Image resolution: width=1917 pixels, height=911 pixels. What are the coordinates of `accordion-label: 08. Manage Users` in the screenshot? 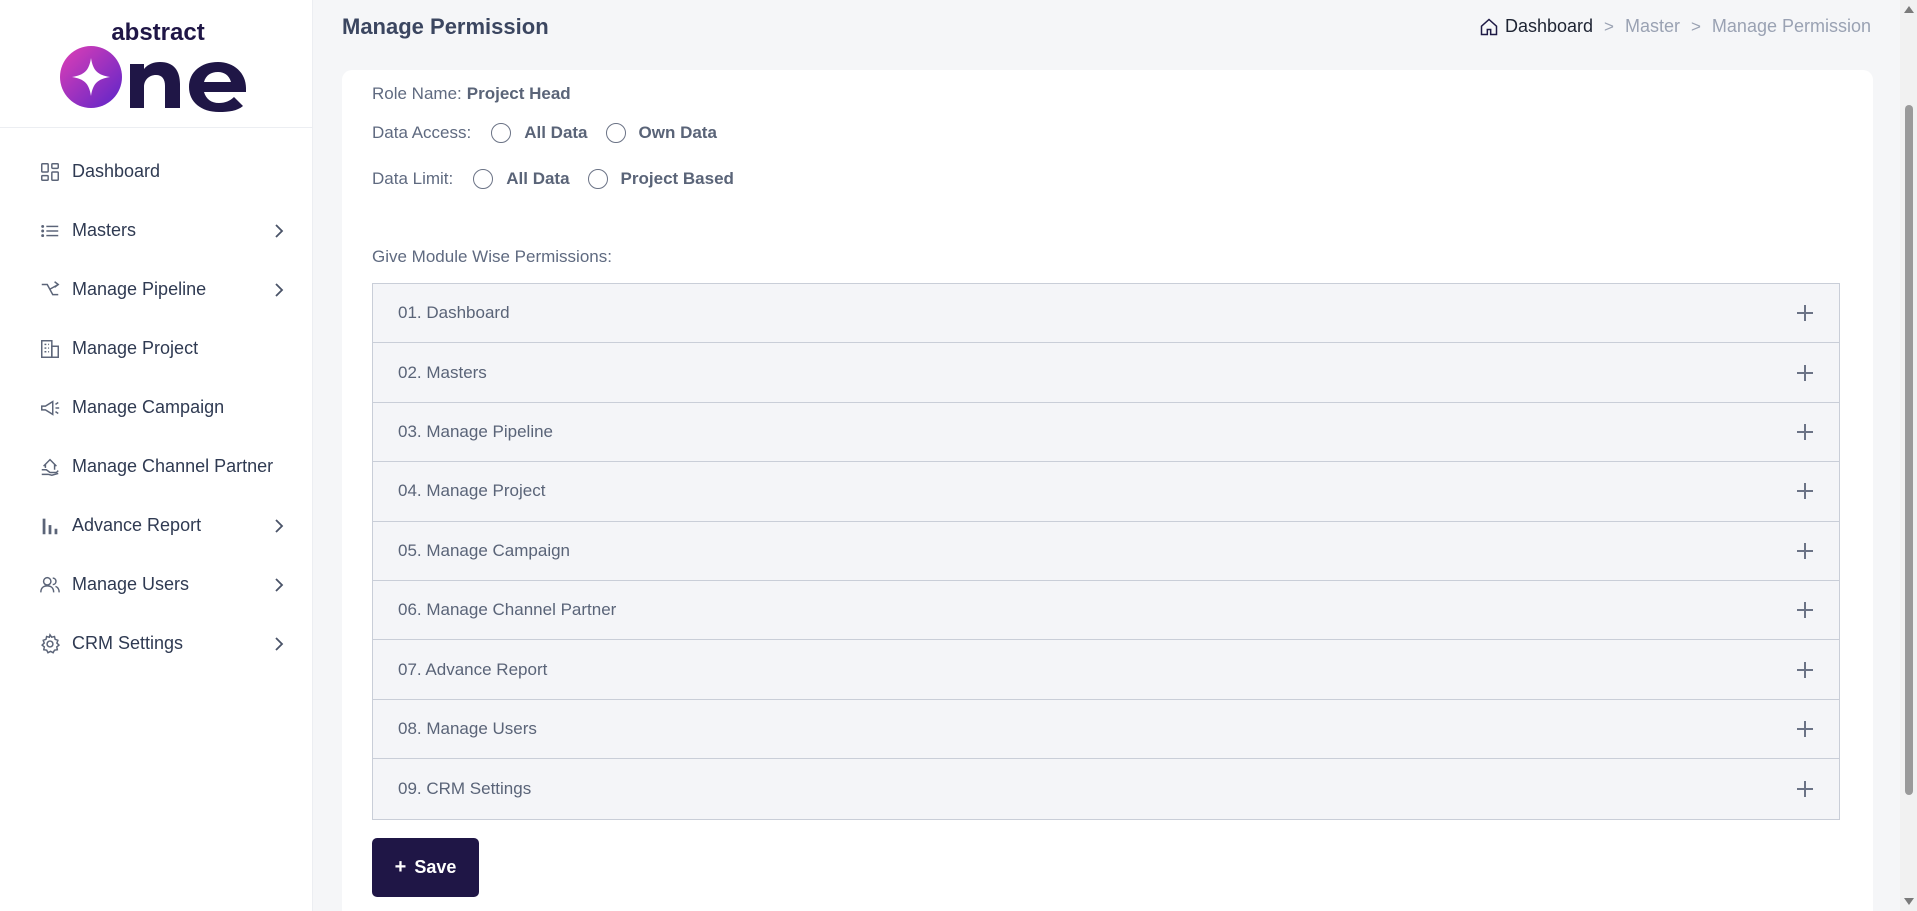 It's located at (467, 728).